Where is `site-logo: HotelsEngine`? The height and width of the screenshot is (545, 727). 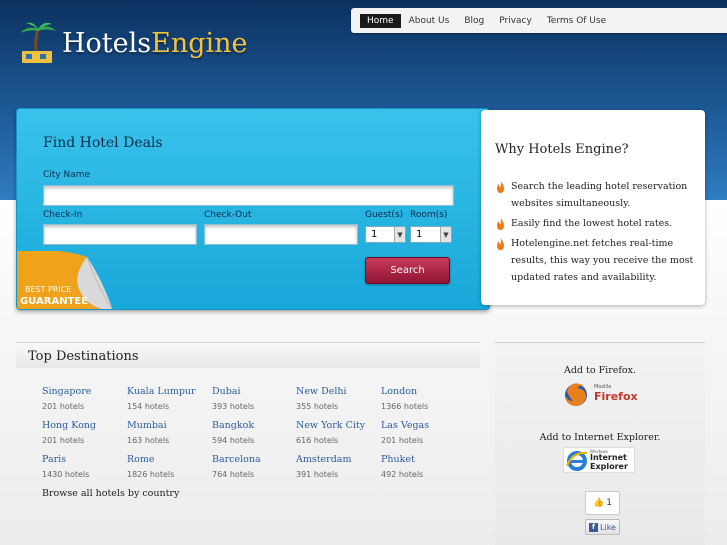
site-logo: HotelsEngine is located at coordinates (136, 43).